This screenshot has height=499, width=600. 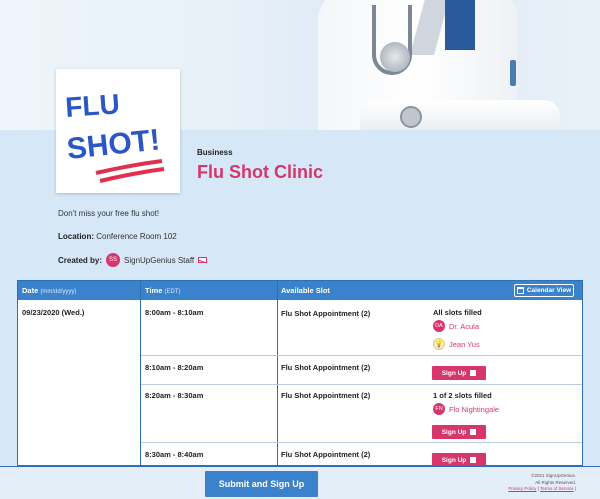 I want to click on time-cell: 8:00am - 8:10am, so click(x=174, y=312).